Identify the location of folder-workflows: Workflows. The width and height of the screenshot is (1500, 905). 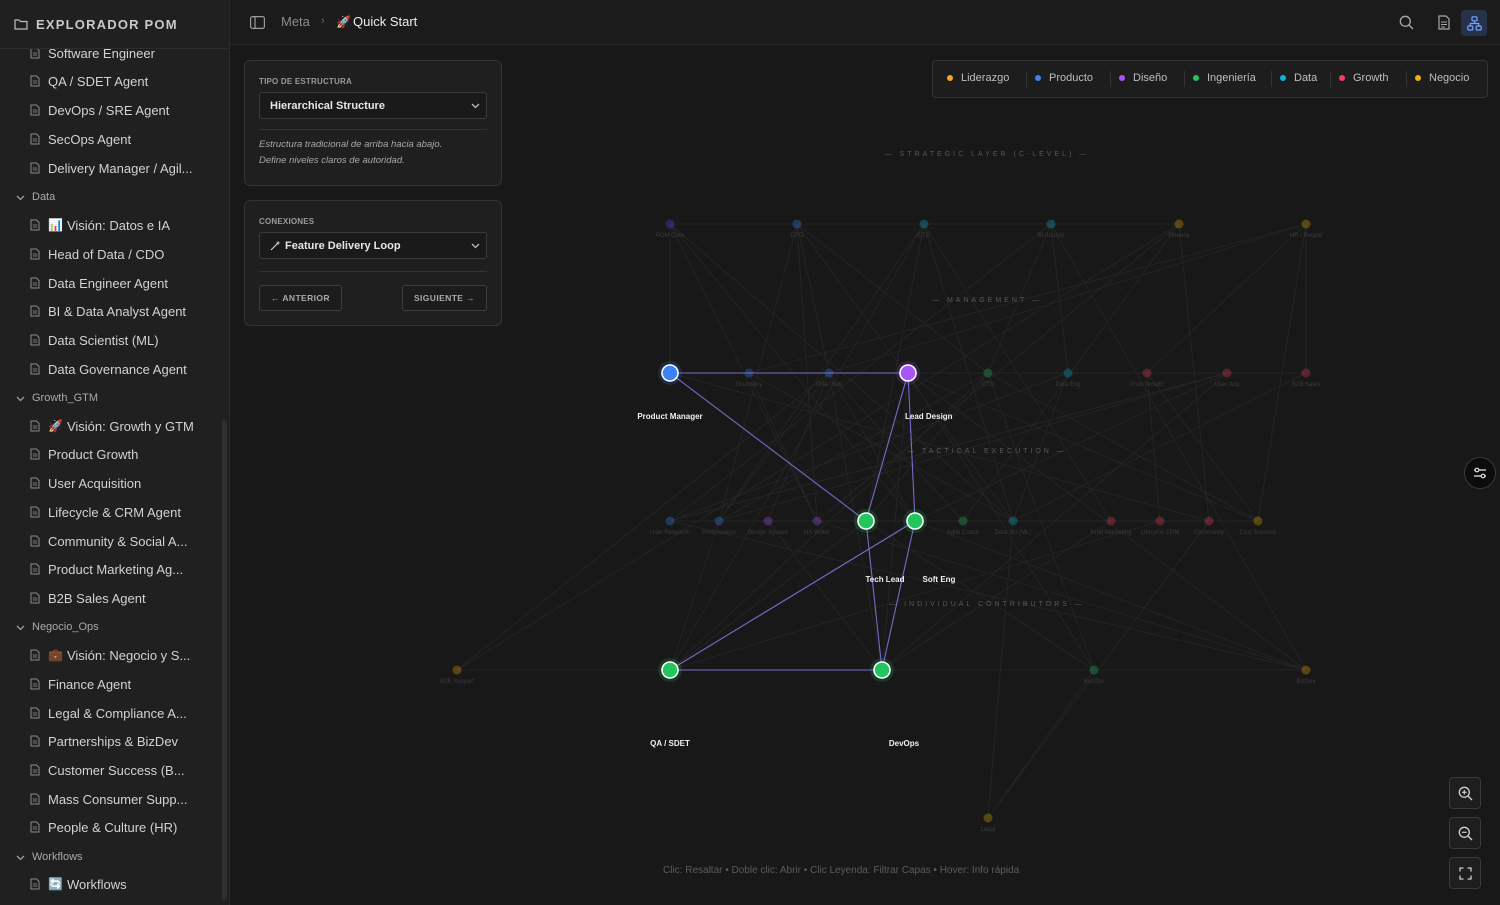
(111, 857).